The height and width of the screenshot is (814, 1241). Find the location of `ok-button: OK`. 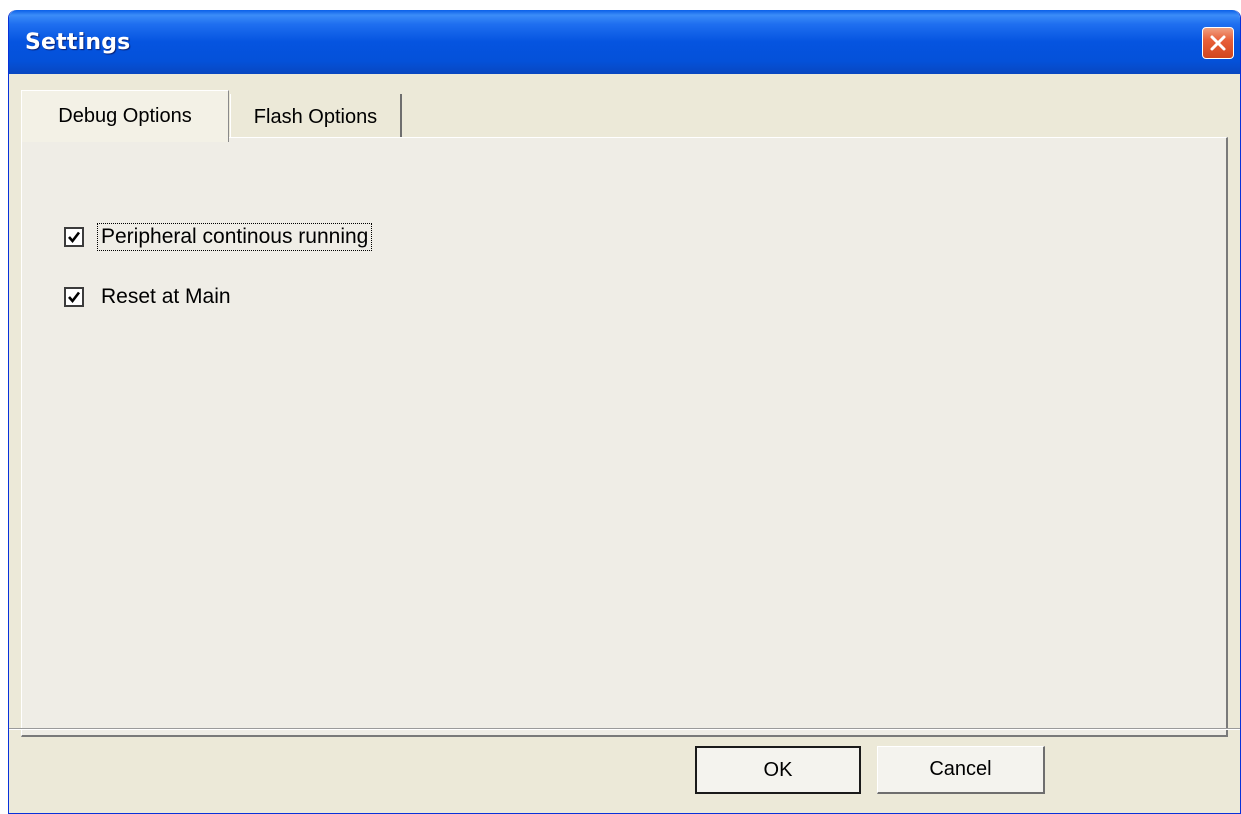

ok-button: OK is located at coordinates (778, 770).